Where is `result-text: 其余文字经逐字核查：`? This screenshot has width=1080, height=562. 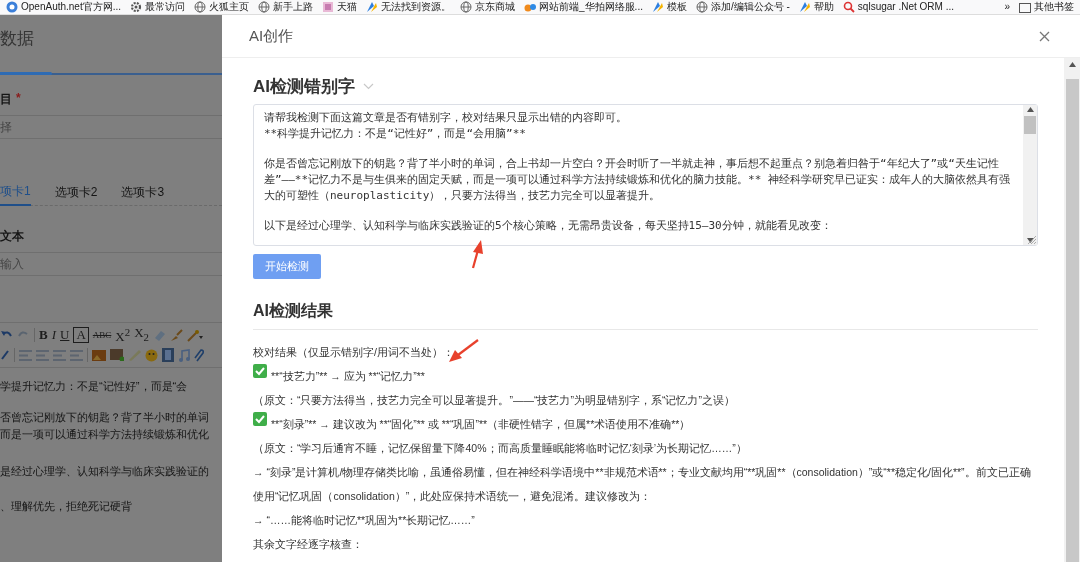
result-text: 其余文字经逐字核查： is located at coordinates (308, 544).